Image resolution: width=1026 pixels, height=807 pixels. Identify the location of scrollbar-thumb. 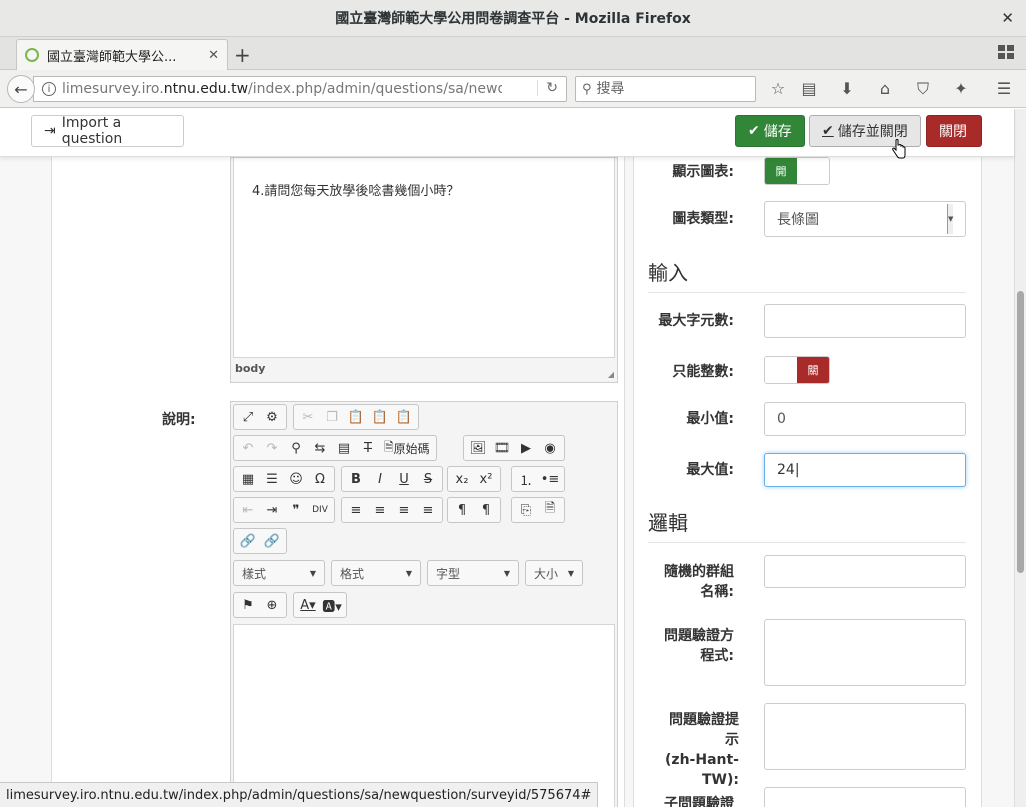
(1020, 432).